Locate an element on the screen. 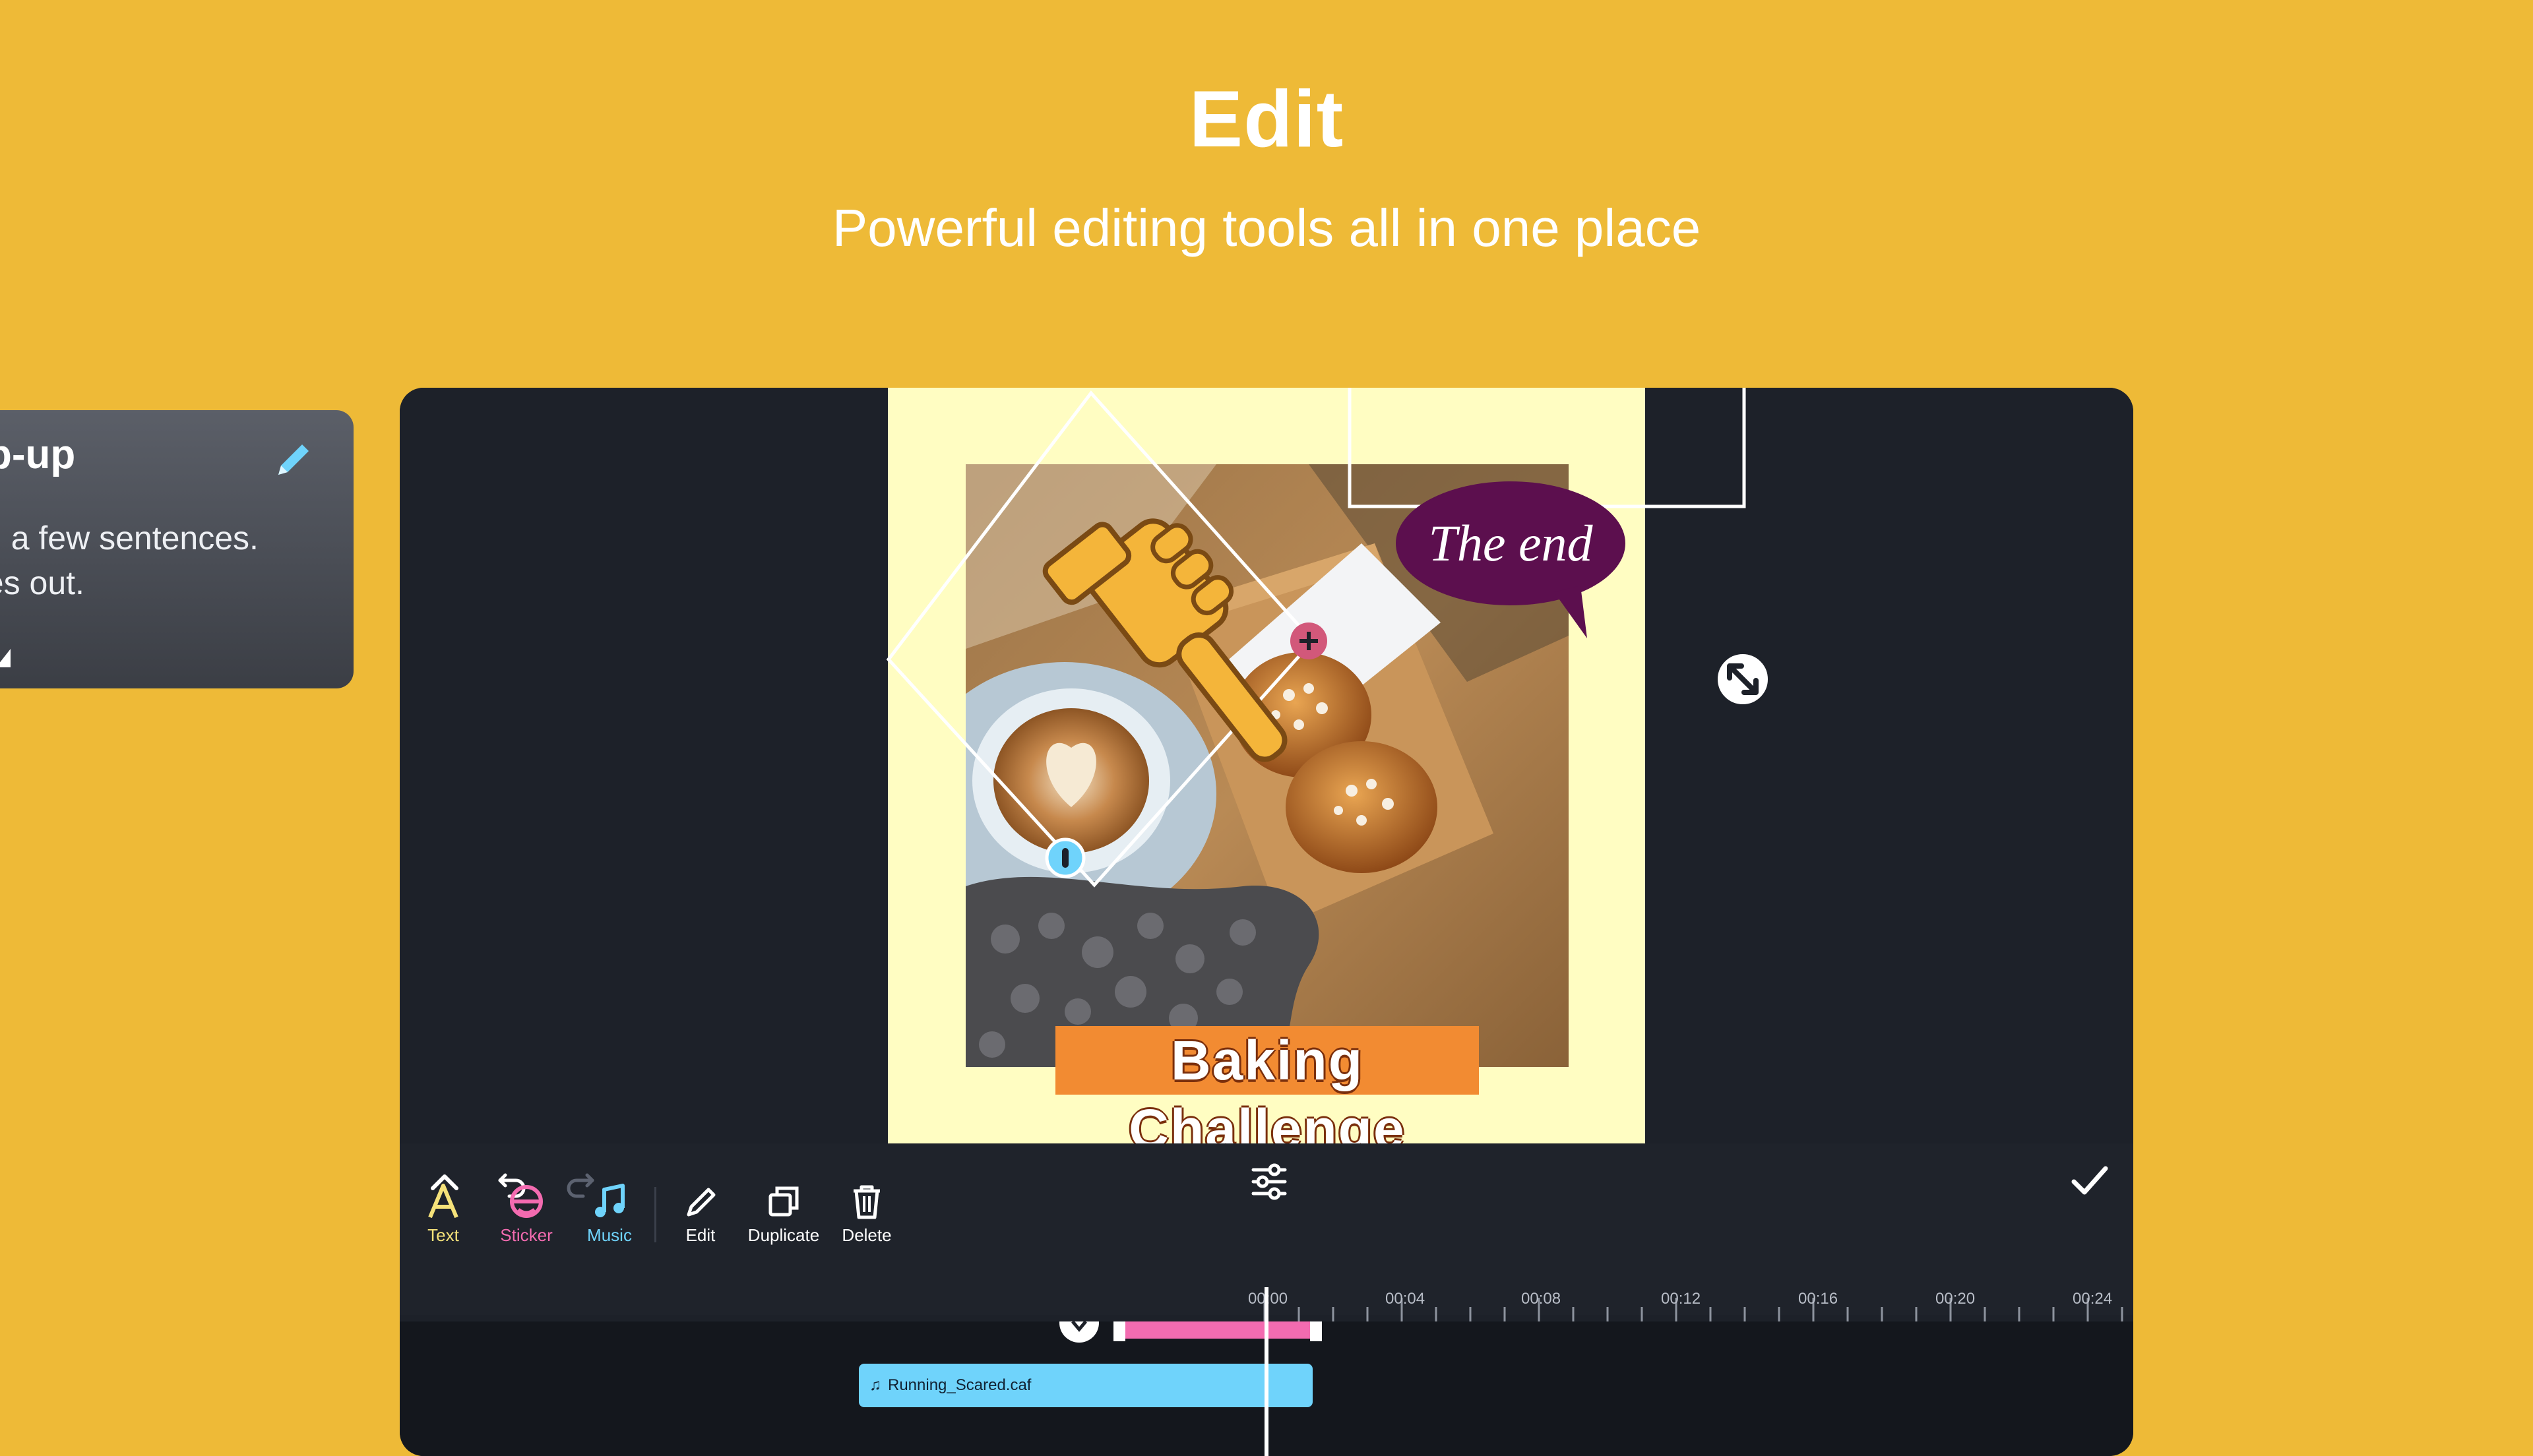 The image size is (2533, 1456). sticker-icon is located at coordinates (526, 1201).